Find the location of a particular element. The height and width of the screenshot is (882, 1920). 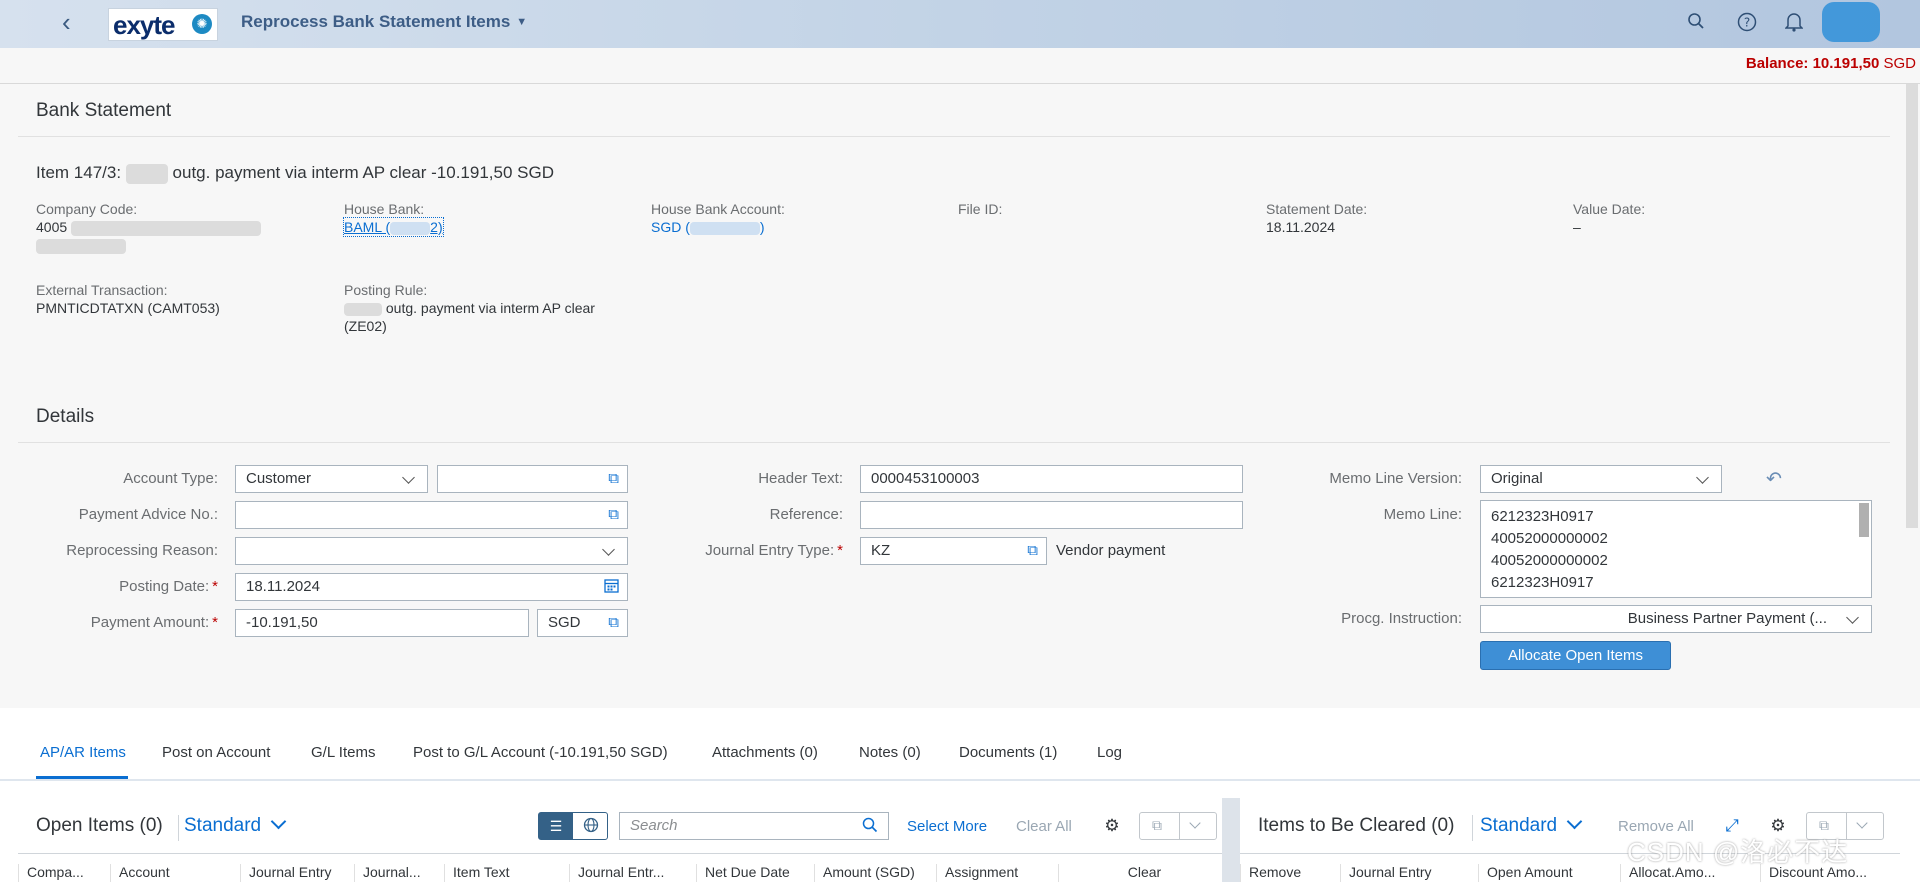

open-items-title: Open Items (0) is located at coordinates (99, 825).